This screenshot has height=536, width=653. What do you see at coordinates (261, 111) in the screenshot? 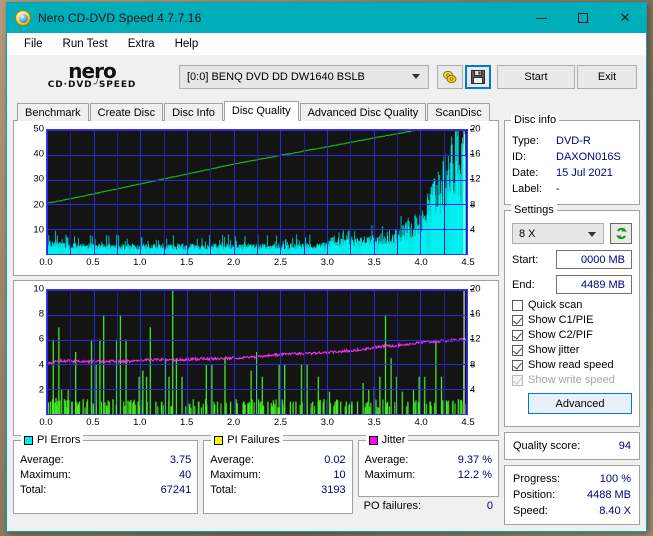
I see `tab-disc-quality: Disc Quality` at bounding box center [261, 111].